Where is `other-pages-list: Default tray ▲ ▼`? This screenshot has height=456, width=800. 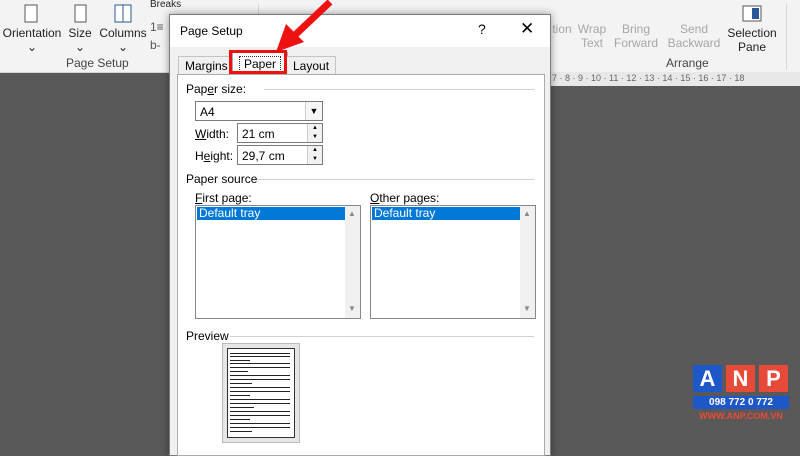
other-pages-list: Default tray ▲ ▼ is located at coordinates (453, 262).